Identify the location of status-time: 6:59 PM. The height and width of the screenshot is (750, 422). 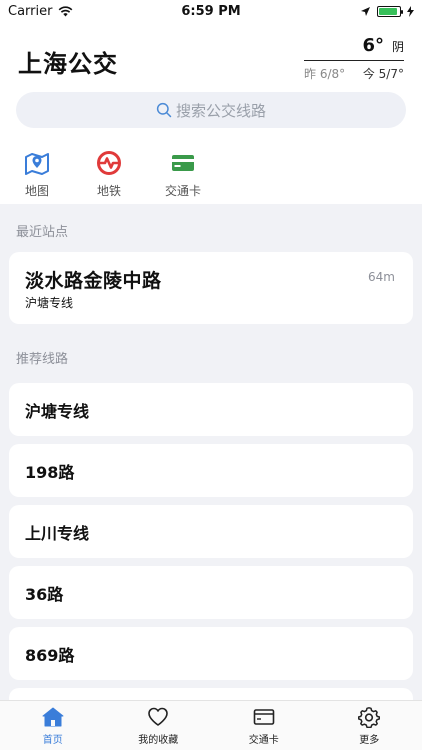
(211, 11).